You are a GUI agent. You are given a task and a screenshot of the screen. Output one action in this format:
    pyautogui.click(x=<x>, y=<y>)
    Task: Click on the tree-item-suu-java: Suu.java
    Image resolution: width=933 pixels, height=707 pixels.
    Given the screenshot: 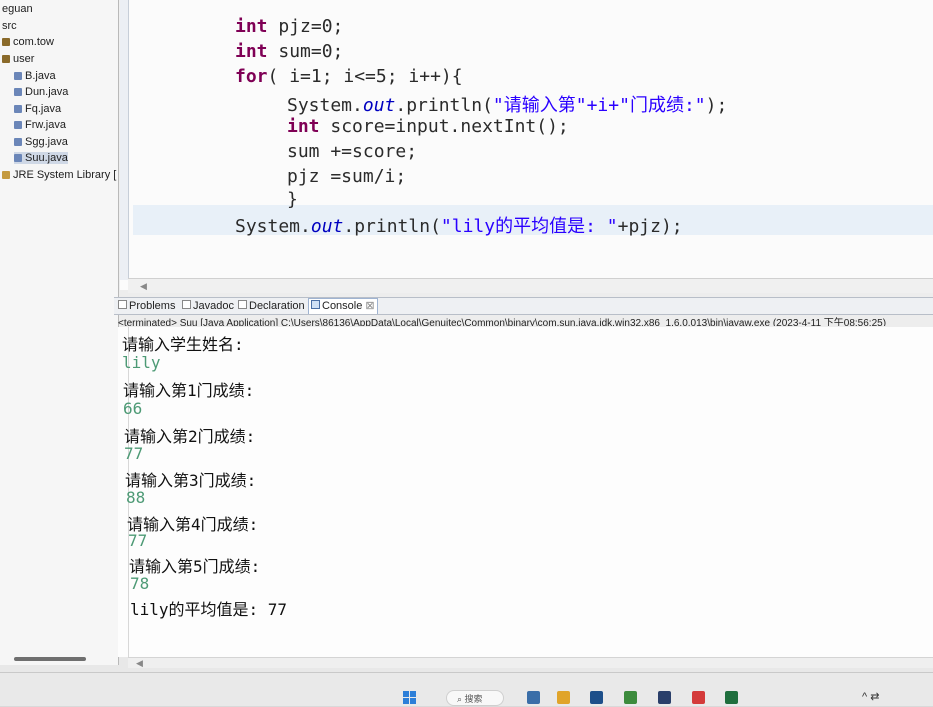 What is the action you would take?
    pyautogui.click(x=41, y=158)
    